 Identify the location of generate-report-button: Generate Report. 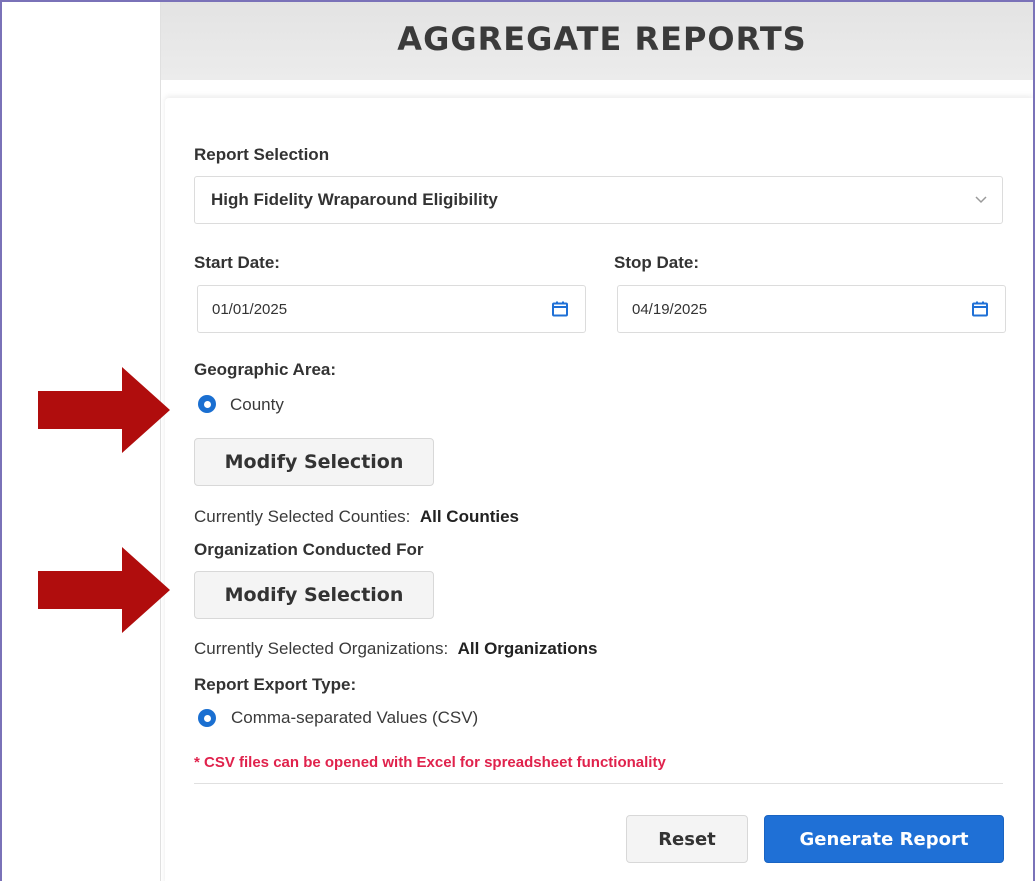
(884, 839).